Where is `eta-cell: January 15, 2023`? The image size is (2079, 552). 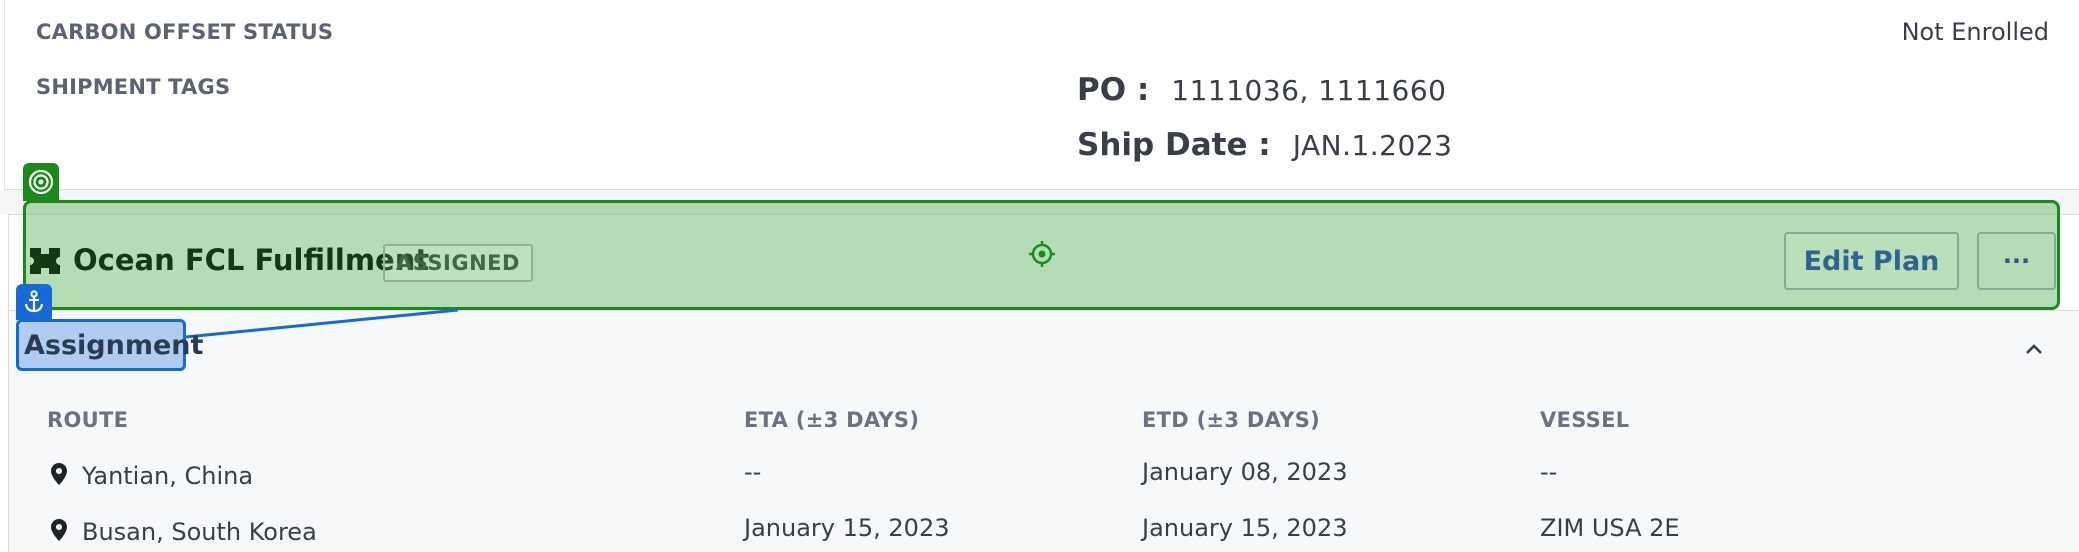
eta-cell: January 15, 2023 is located at coordinates (847, 528).